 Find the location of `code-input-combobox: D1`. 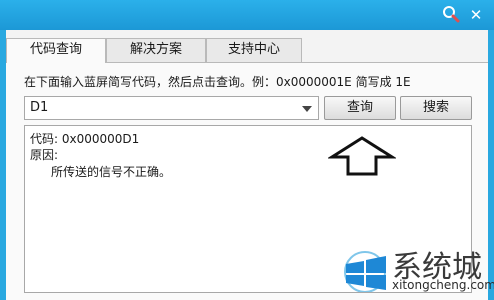

code-input-combobox: D1 is located at coordinates (171, 108).